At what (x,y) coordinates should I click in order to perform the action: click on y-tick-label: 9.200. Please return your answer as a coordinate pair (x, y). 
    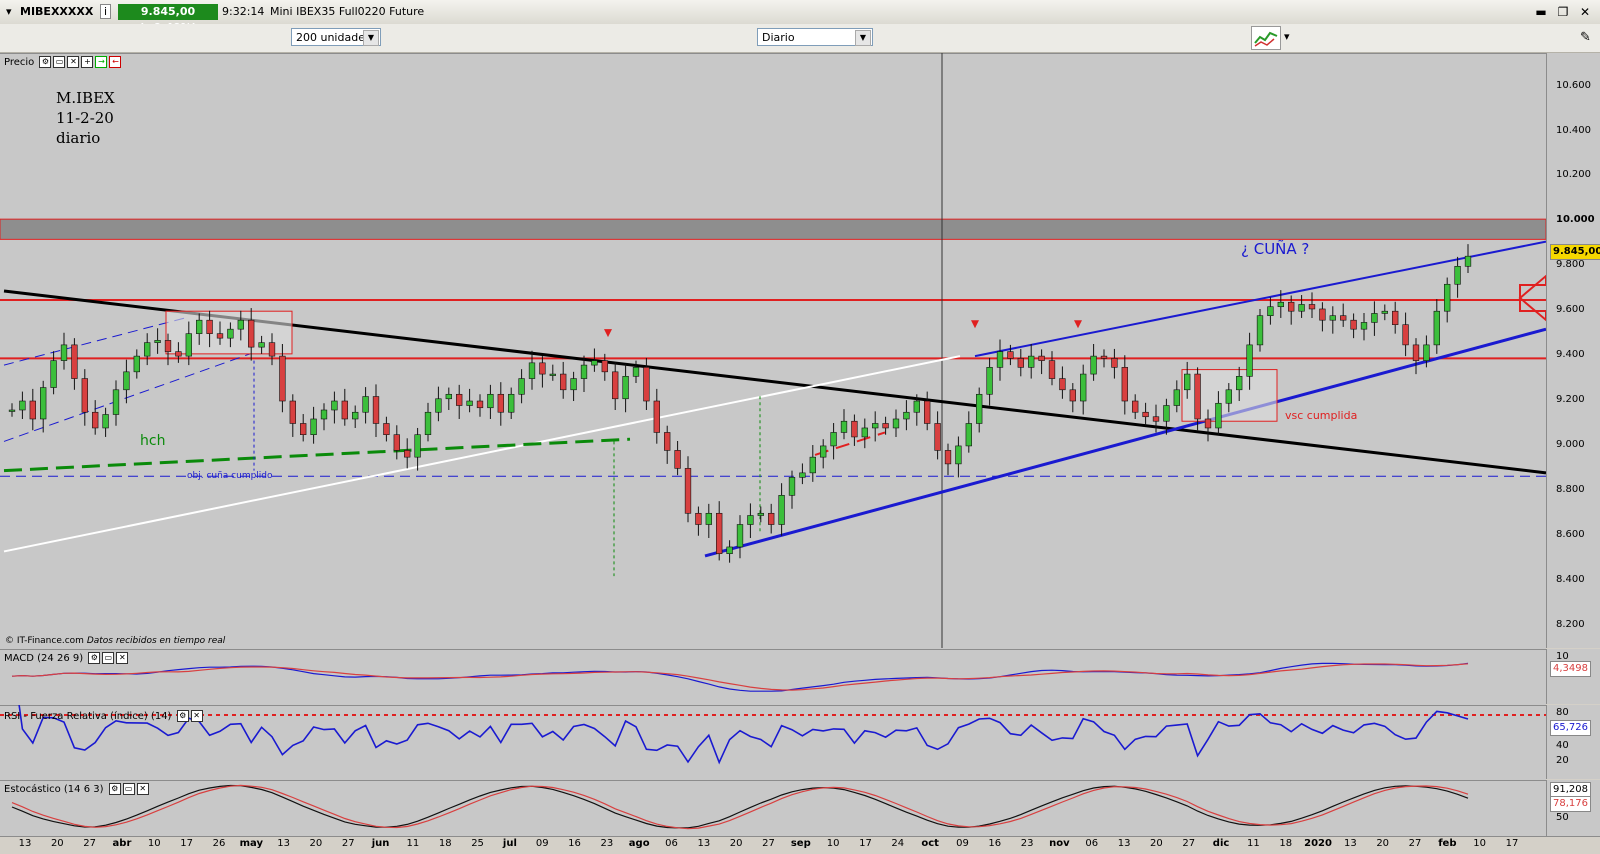
    Looking at the image, I should click on (1570, 400).